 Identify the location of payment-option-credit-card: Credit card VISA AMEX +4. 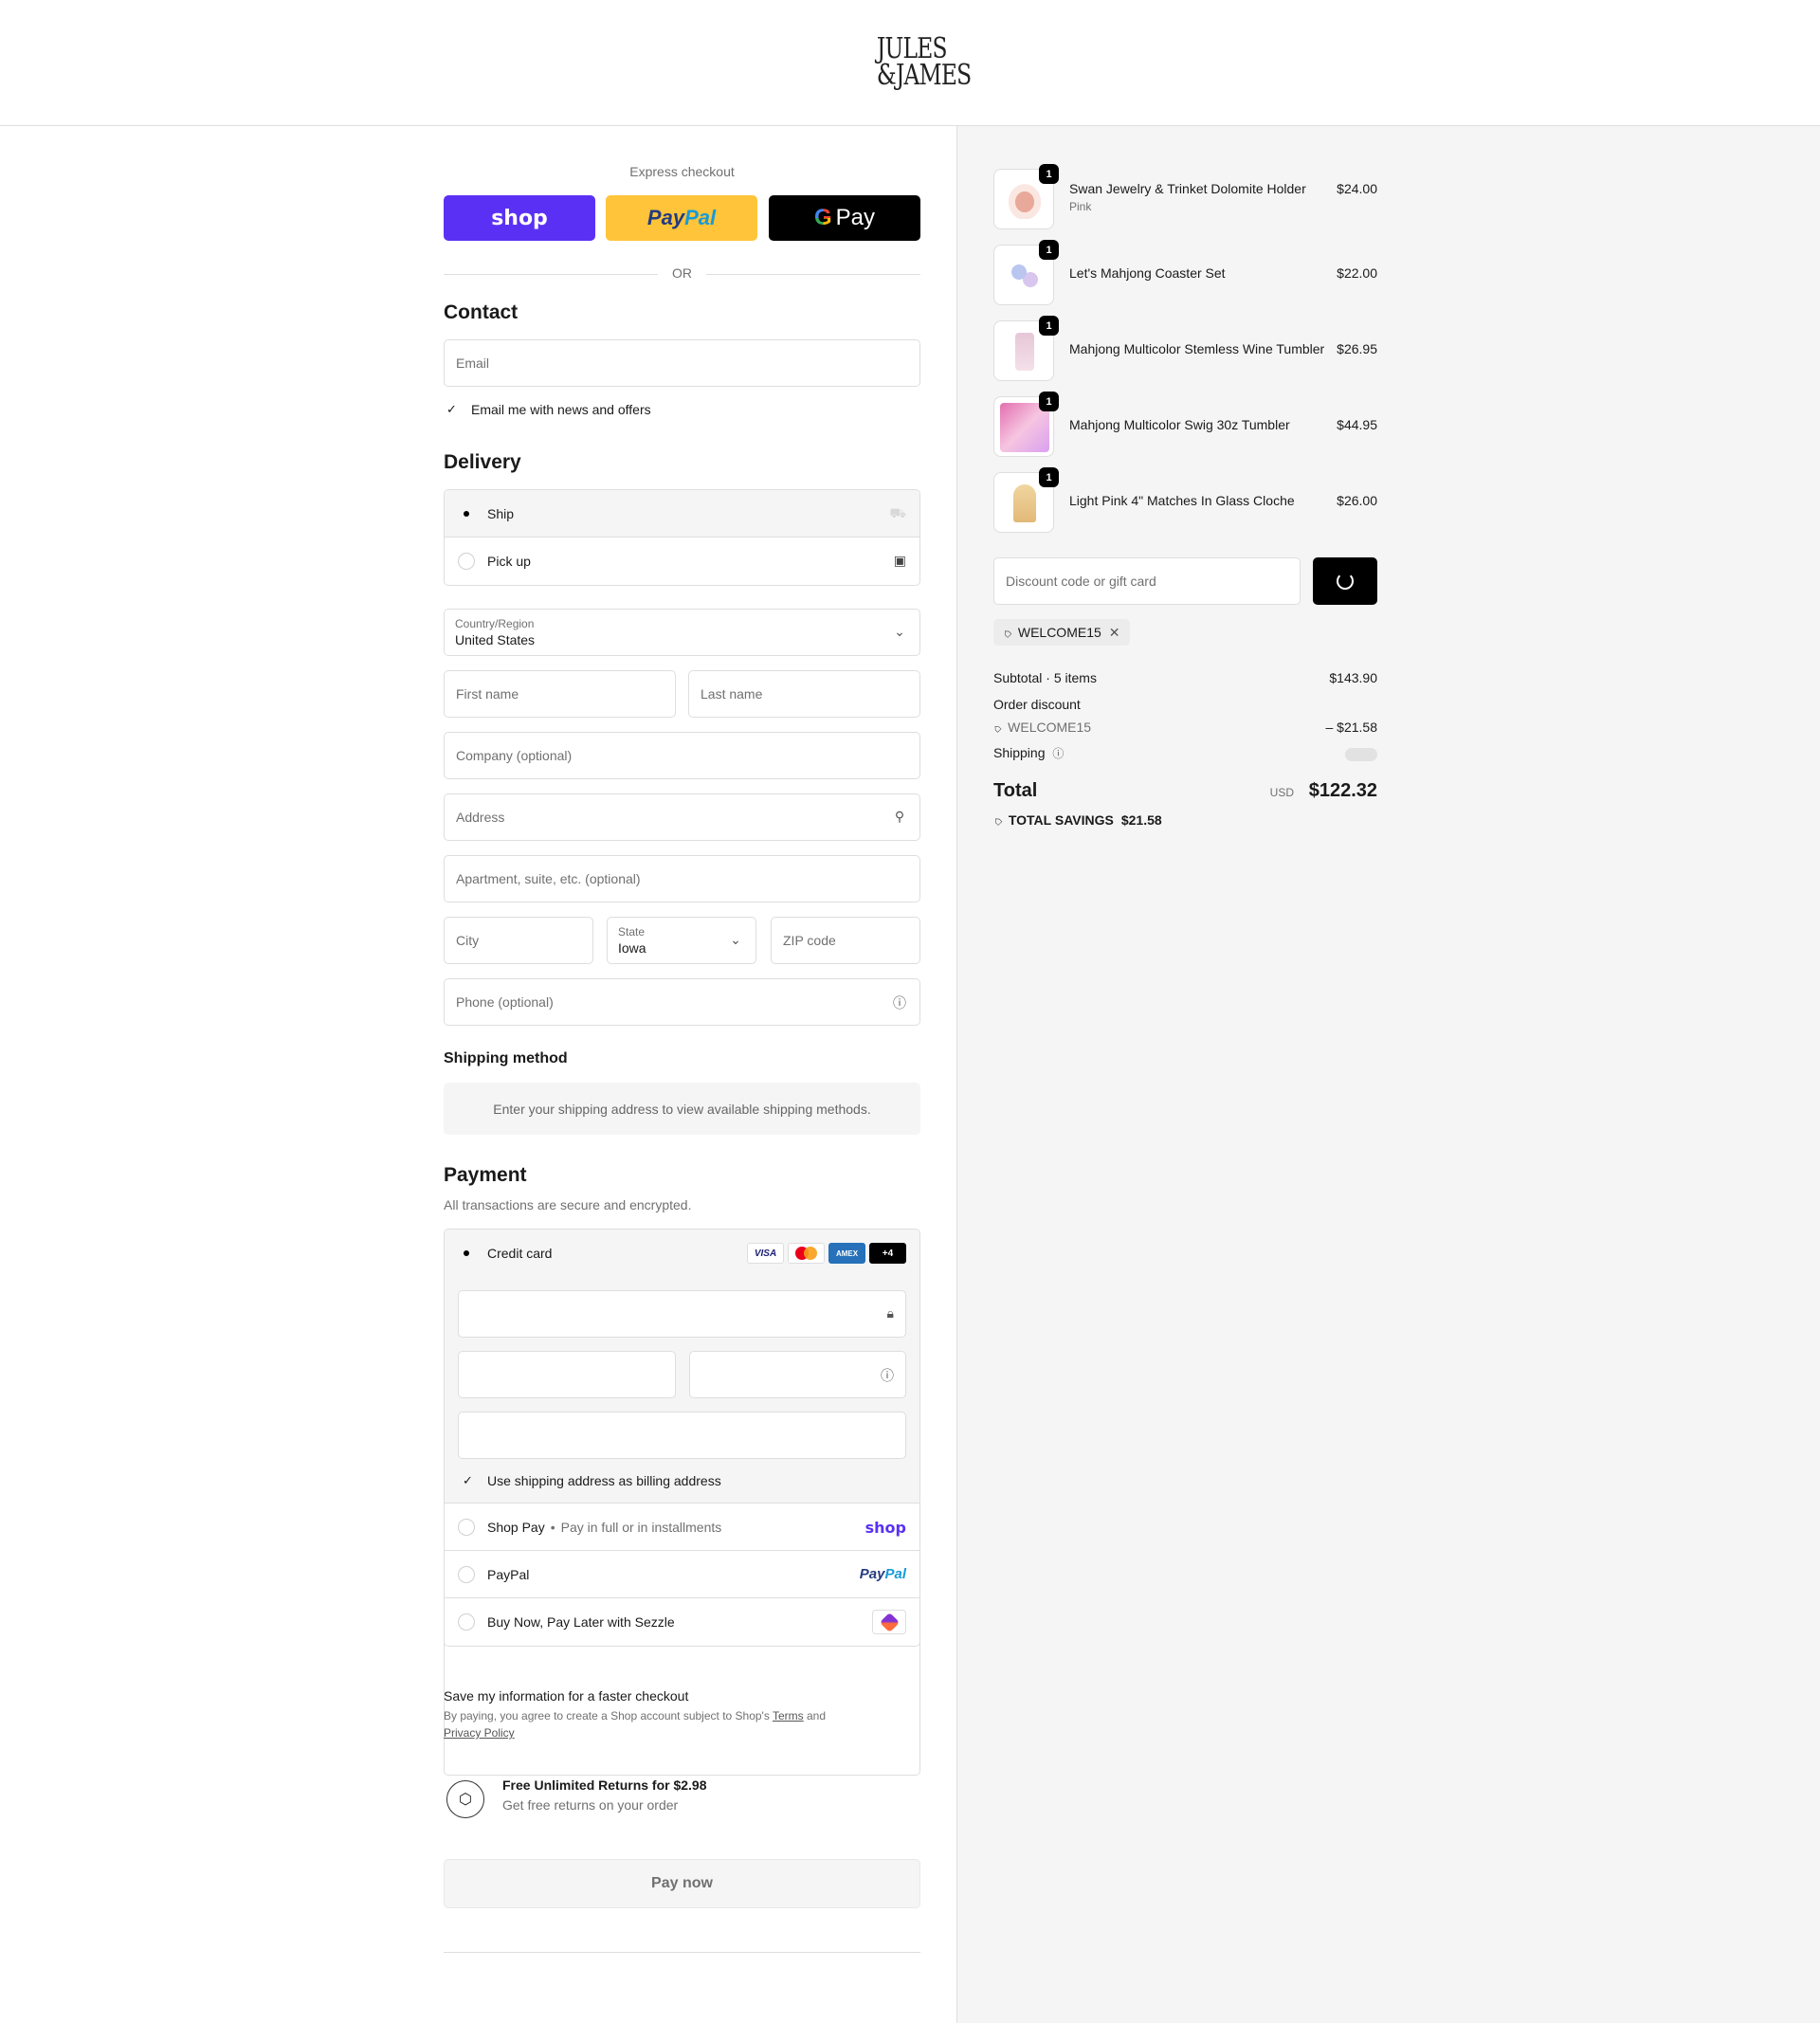
(682, 1254).